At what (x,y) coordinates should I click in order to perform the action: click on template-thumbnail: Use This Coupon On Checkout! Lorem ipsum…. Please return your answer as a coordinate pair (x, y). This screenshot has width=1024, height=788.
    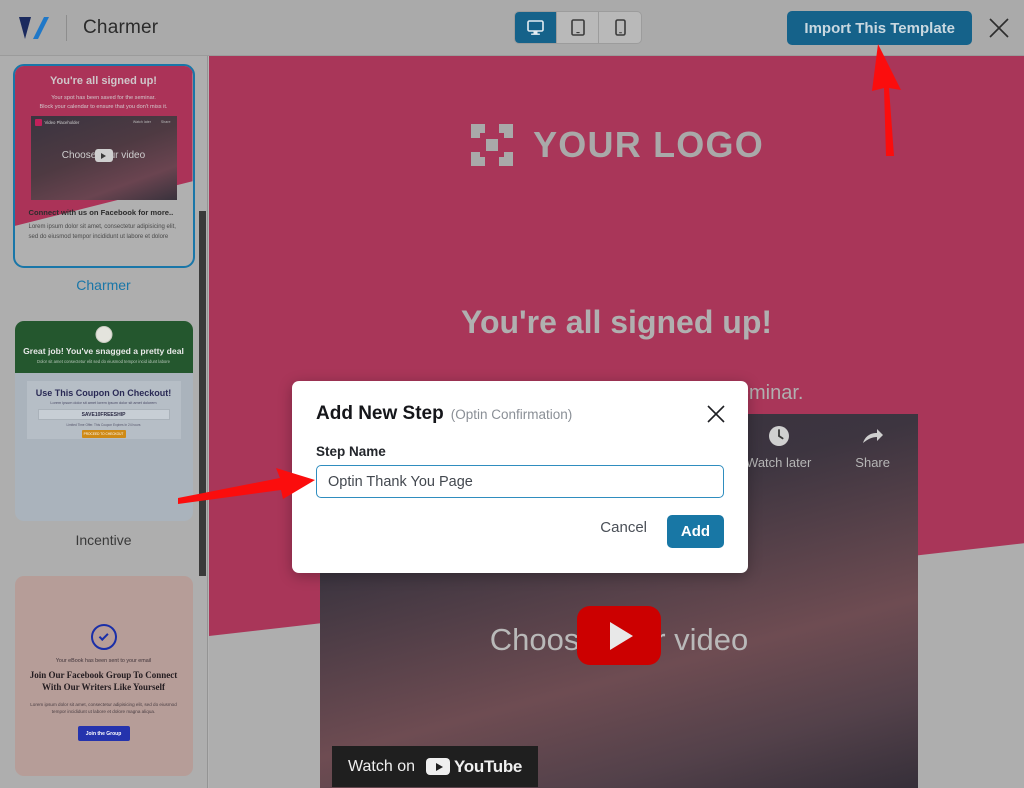
    Looking at the image, I should click on (103, 421).